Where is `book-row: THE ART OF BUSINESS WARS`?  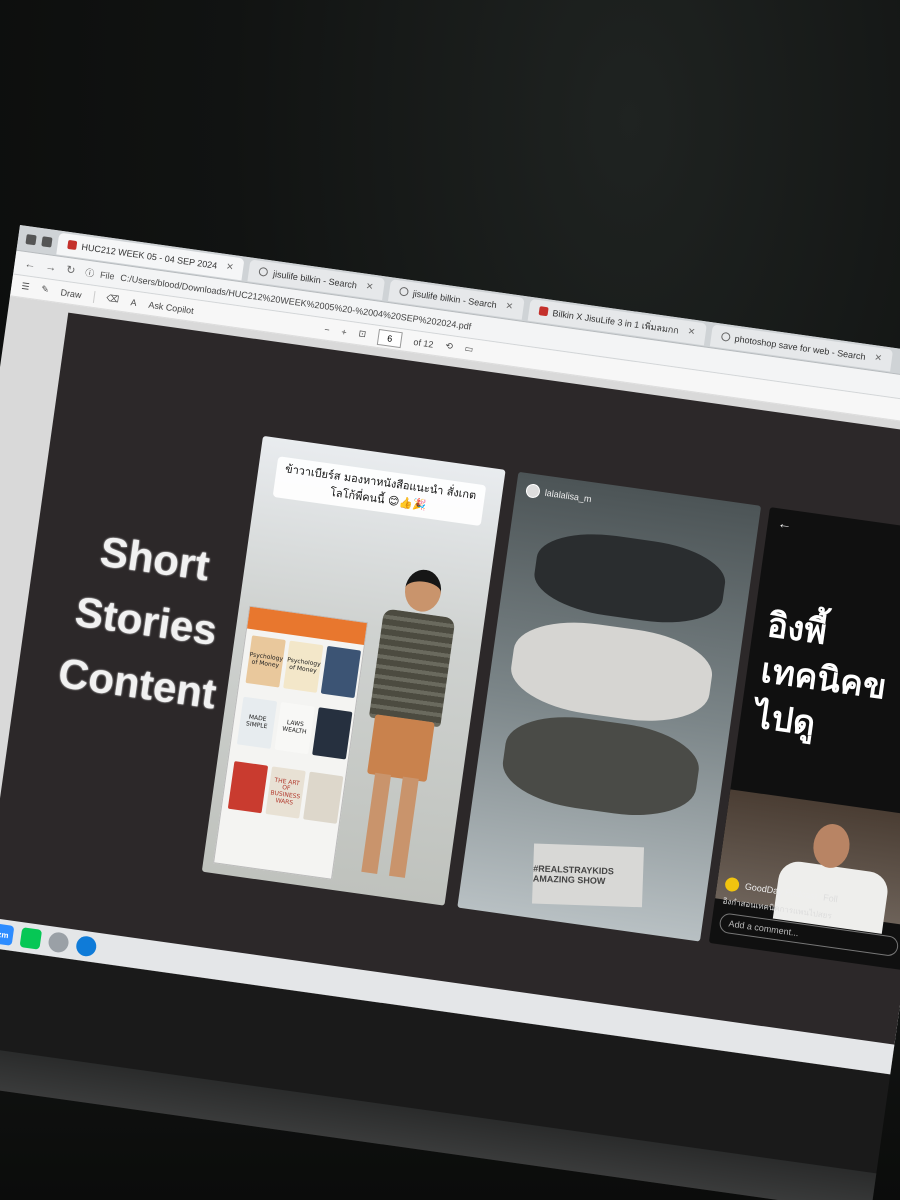
book-row: THE ART OF BUSINESS WARS is located at coordinates (285, 792).